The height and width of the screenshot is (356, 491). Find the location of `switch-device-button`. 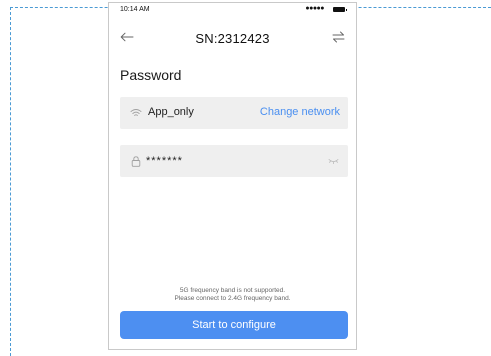

switch-device-button is located at coordinates (338, 37).